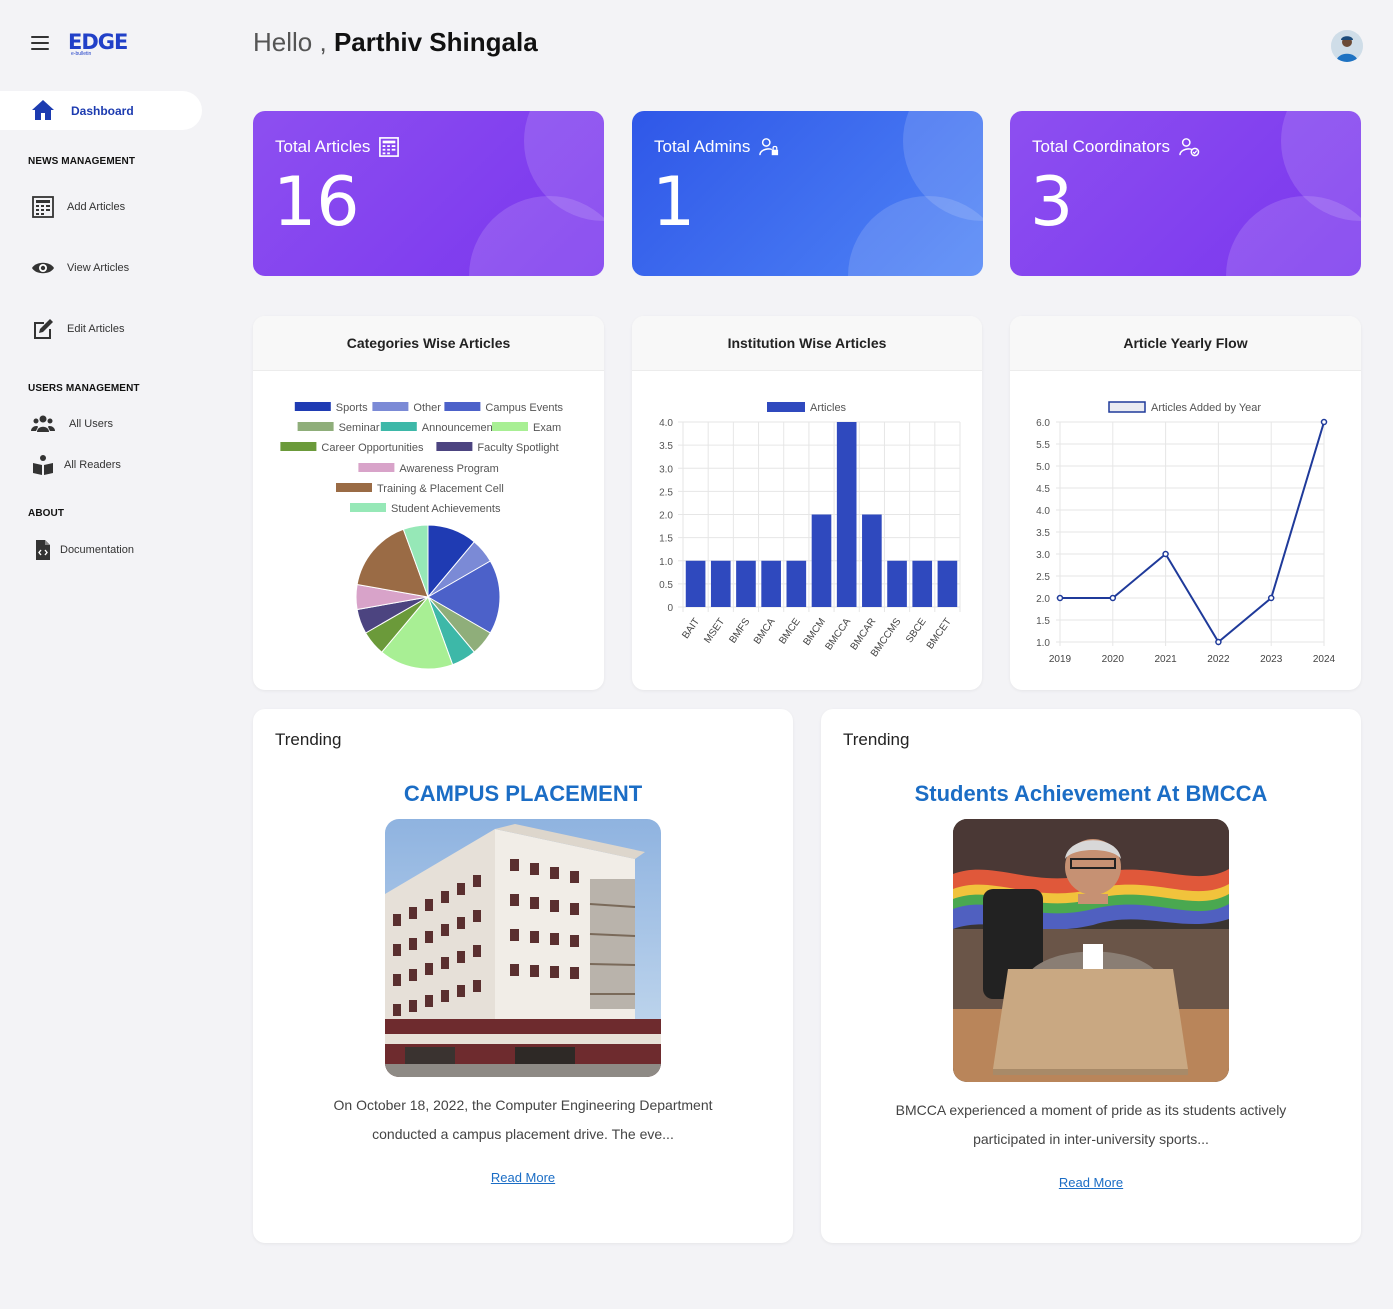  I want to click on stat-label: Total Admins, so click(702, 146).